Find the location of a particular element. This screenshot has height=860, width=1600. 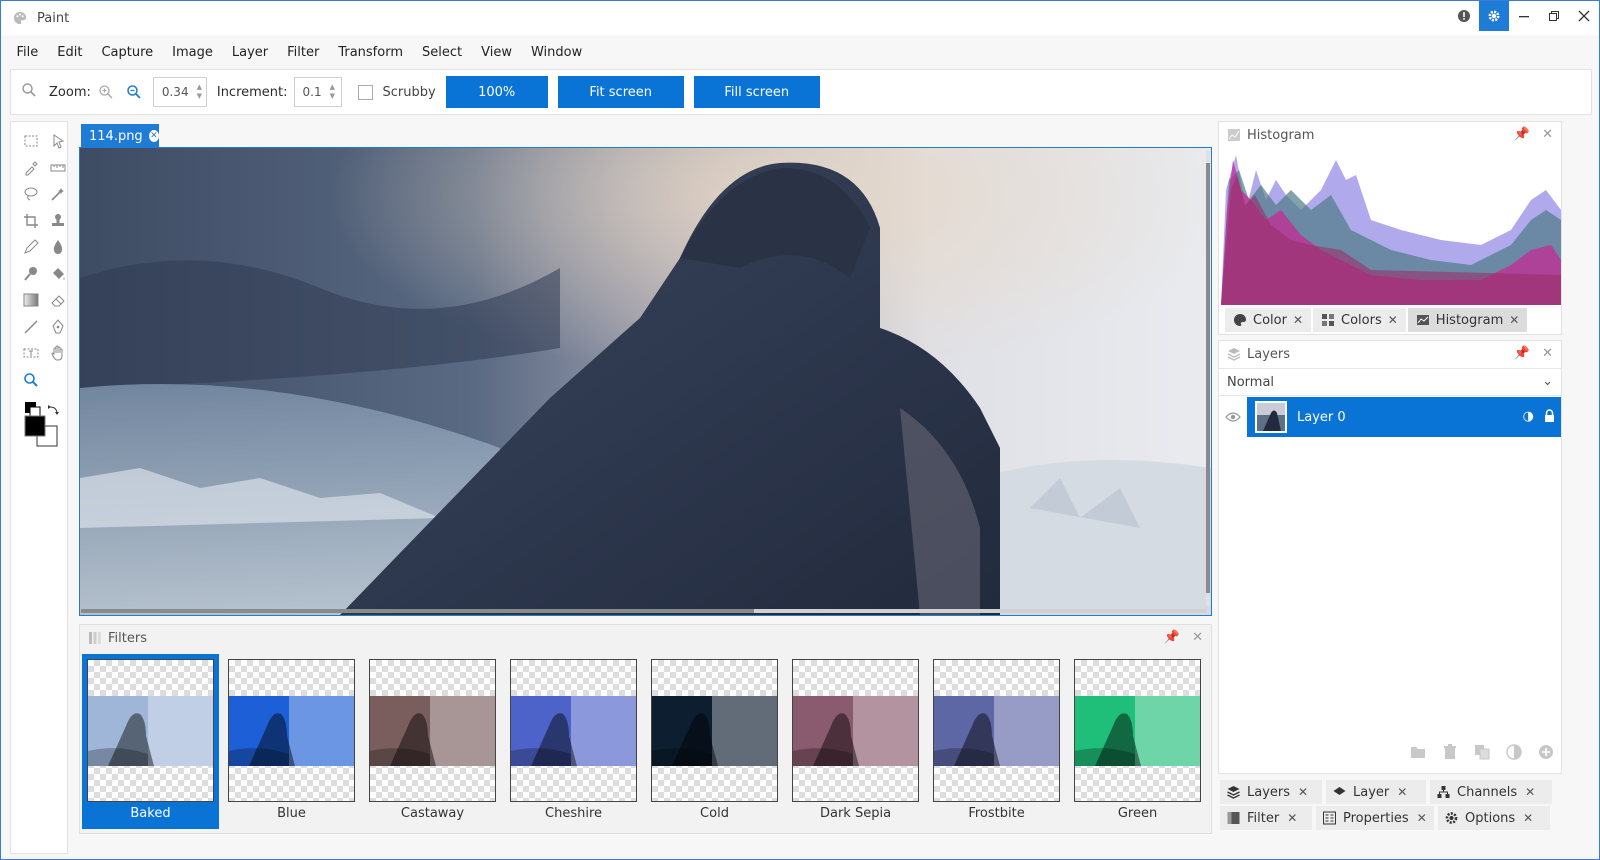

canvas-horizontal-scrollbar is located at coordinates (644, 611).